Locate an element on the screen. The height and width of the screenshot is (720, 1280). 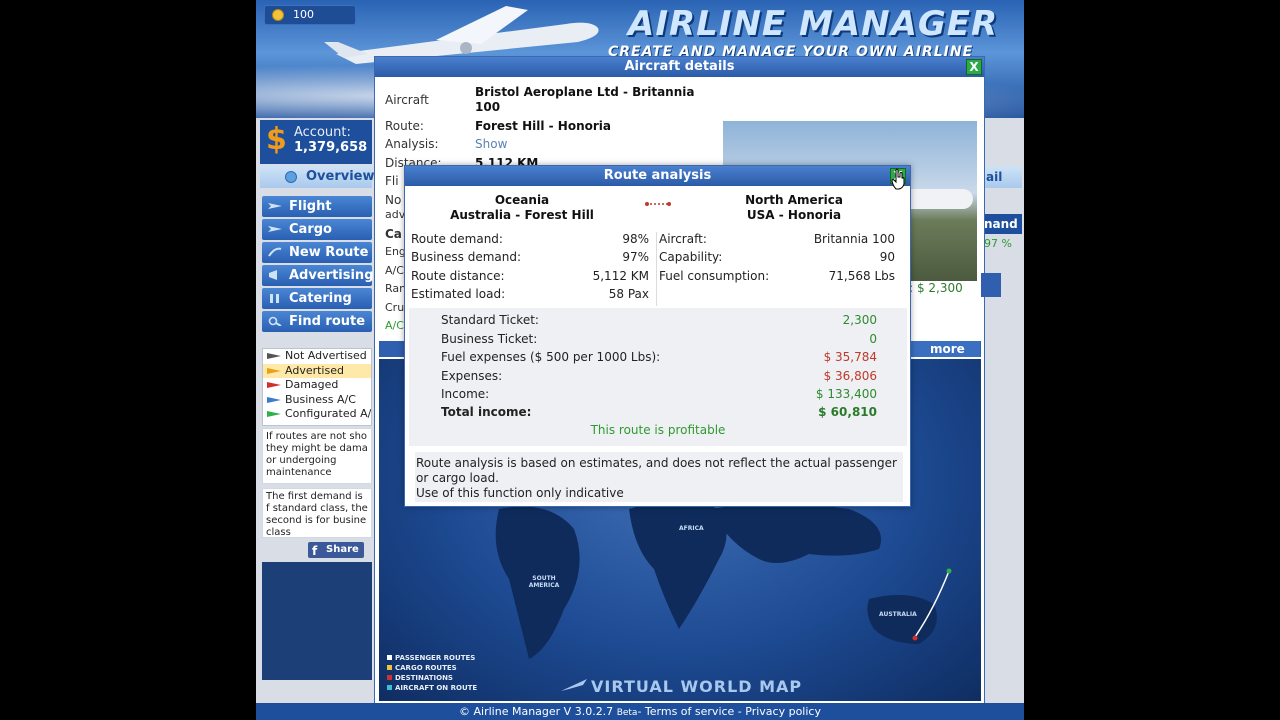
money-expenses: Expenses: $ 36,806 is located at coordinates (659, 376).